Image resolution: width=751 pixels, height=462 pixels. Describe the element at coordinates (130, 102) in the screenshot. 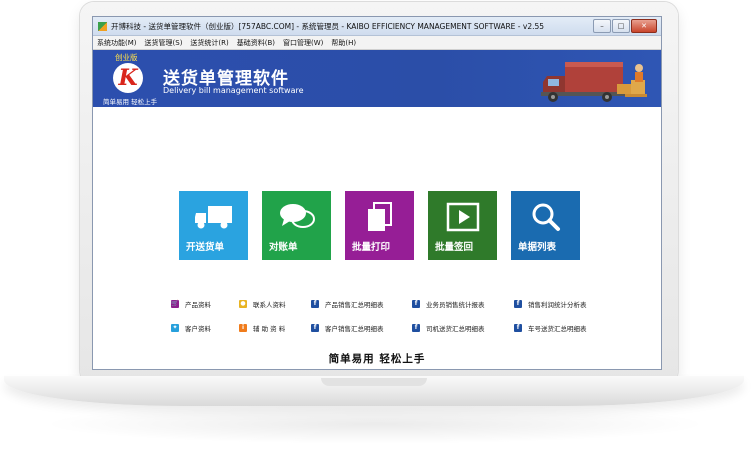

I see `banner-slogan: 简单易用 轻松上手` at that location.